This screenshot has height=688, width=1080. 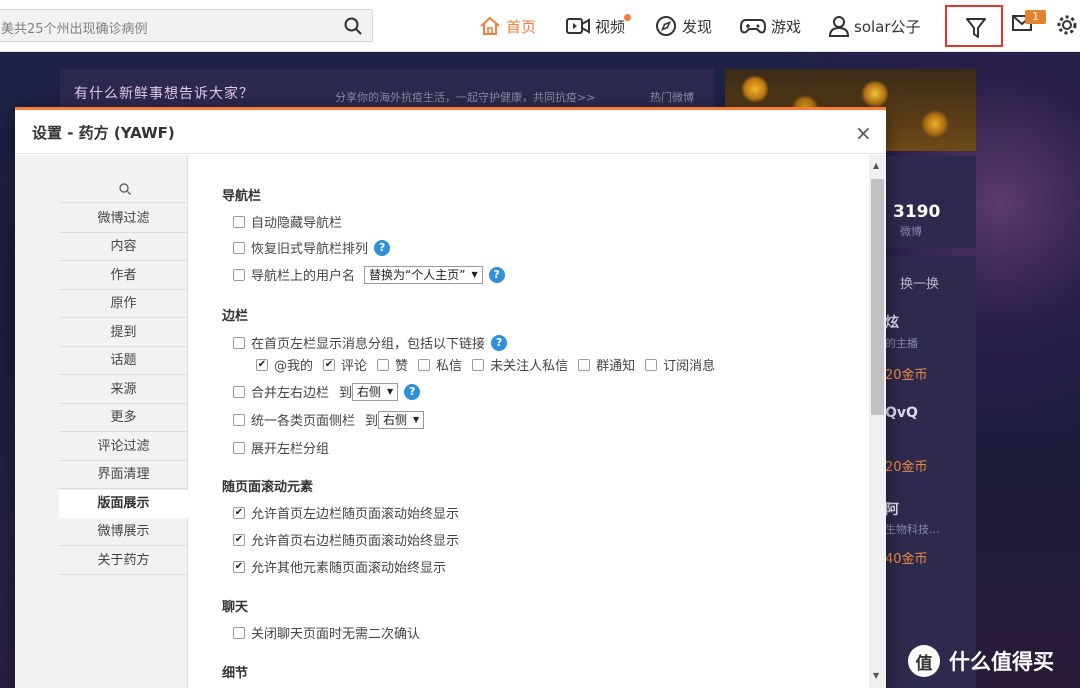 I want to click on scroll-thumb, so click(x=877, y=297).